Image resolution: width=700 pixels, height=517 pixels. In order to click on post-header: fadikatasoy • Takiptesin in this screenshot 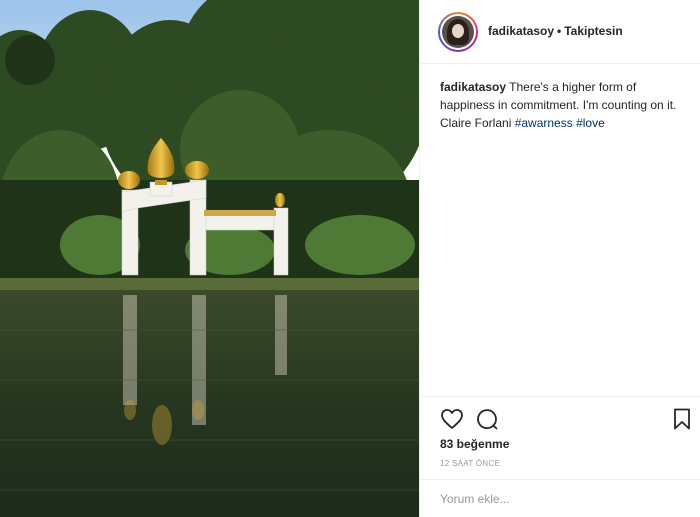, I will do `click(560, 32)`.